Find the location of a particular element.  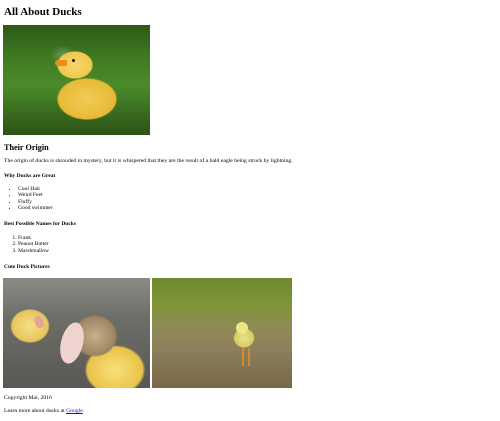

learn-more-prefix: Learn more about ducks at is located at coordinates (35, 411).